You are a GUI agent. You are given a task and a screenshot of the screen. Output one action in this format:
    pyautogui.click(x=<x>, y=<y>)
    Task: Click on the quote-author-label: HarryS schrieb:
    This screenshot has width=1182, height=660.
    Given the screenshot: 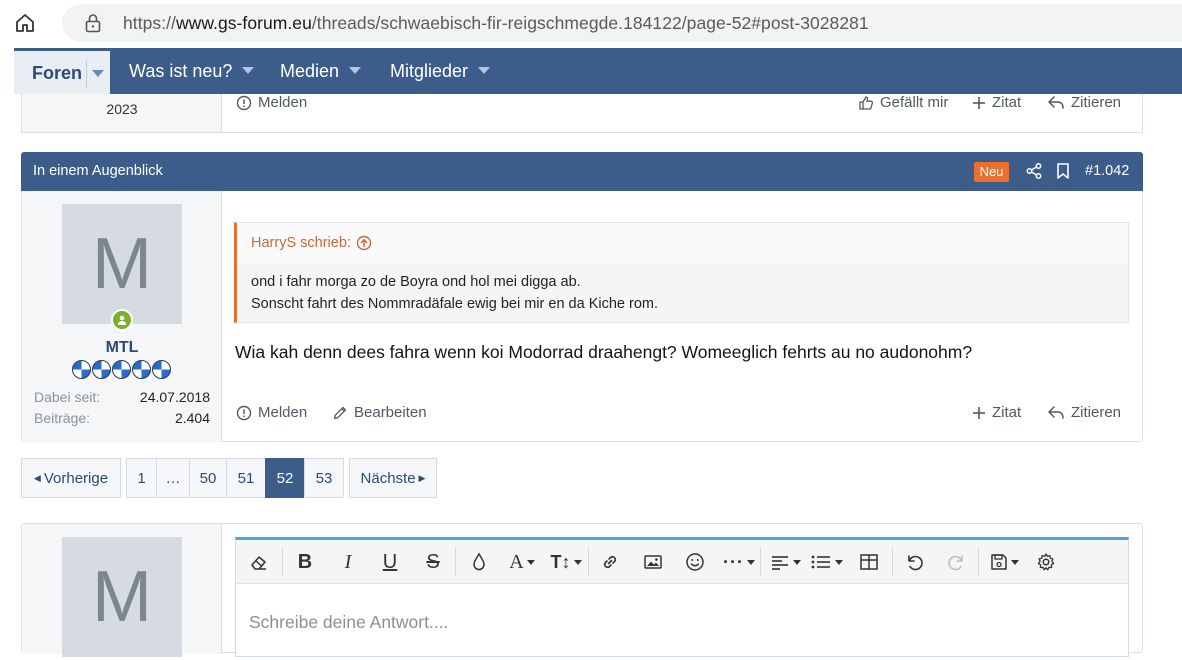 What is the action you would take?
    pyautogui.click(x=301, y=243)
    